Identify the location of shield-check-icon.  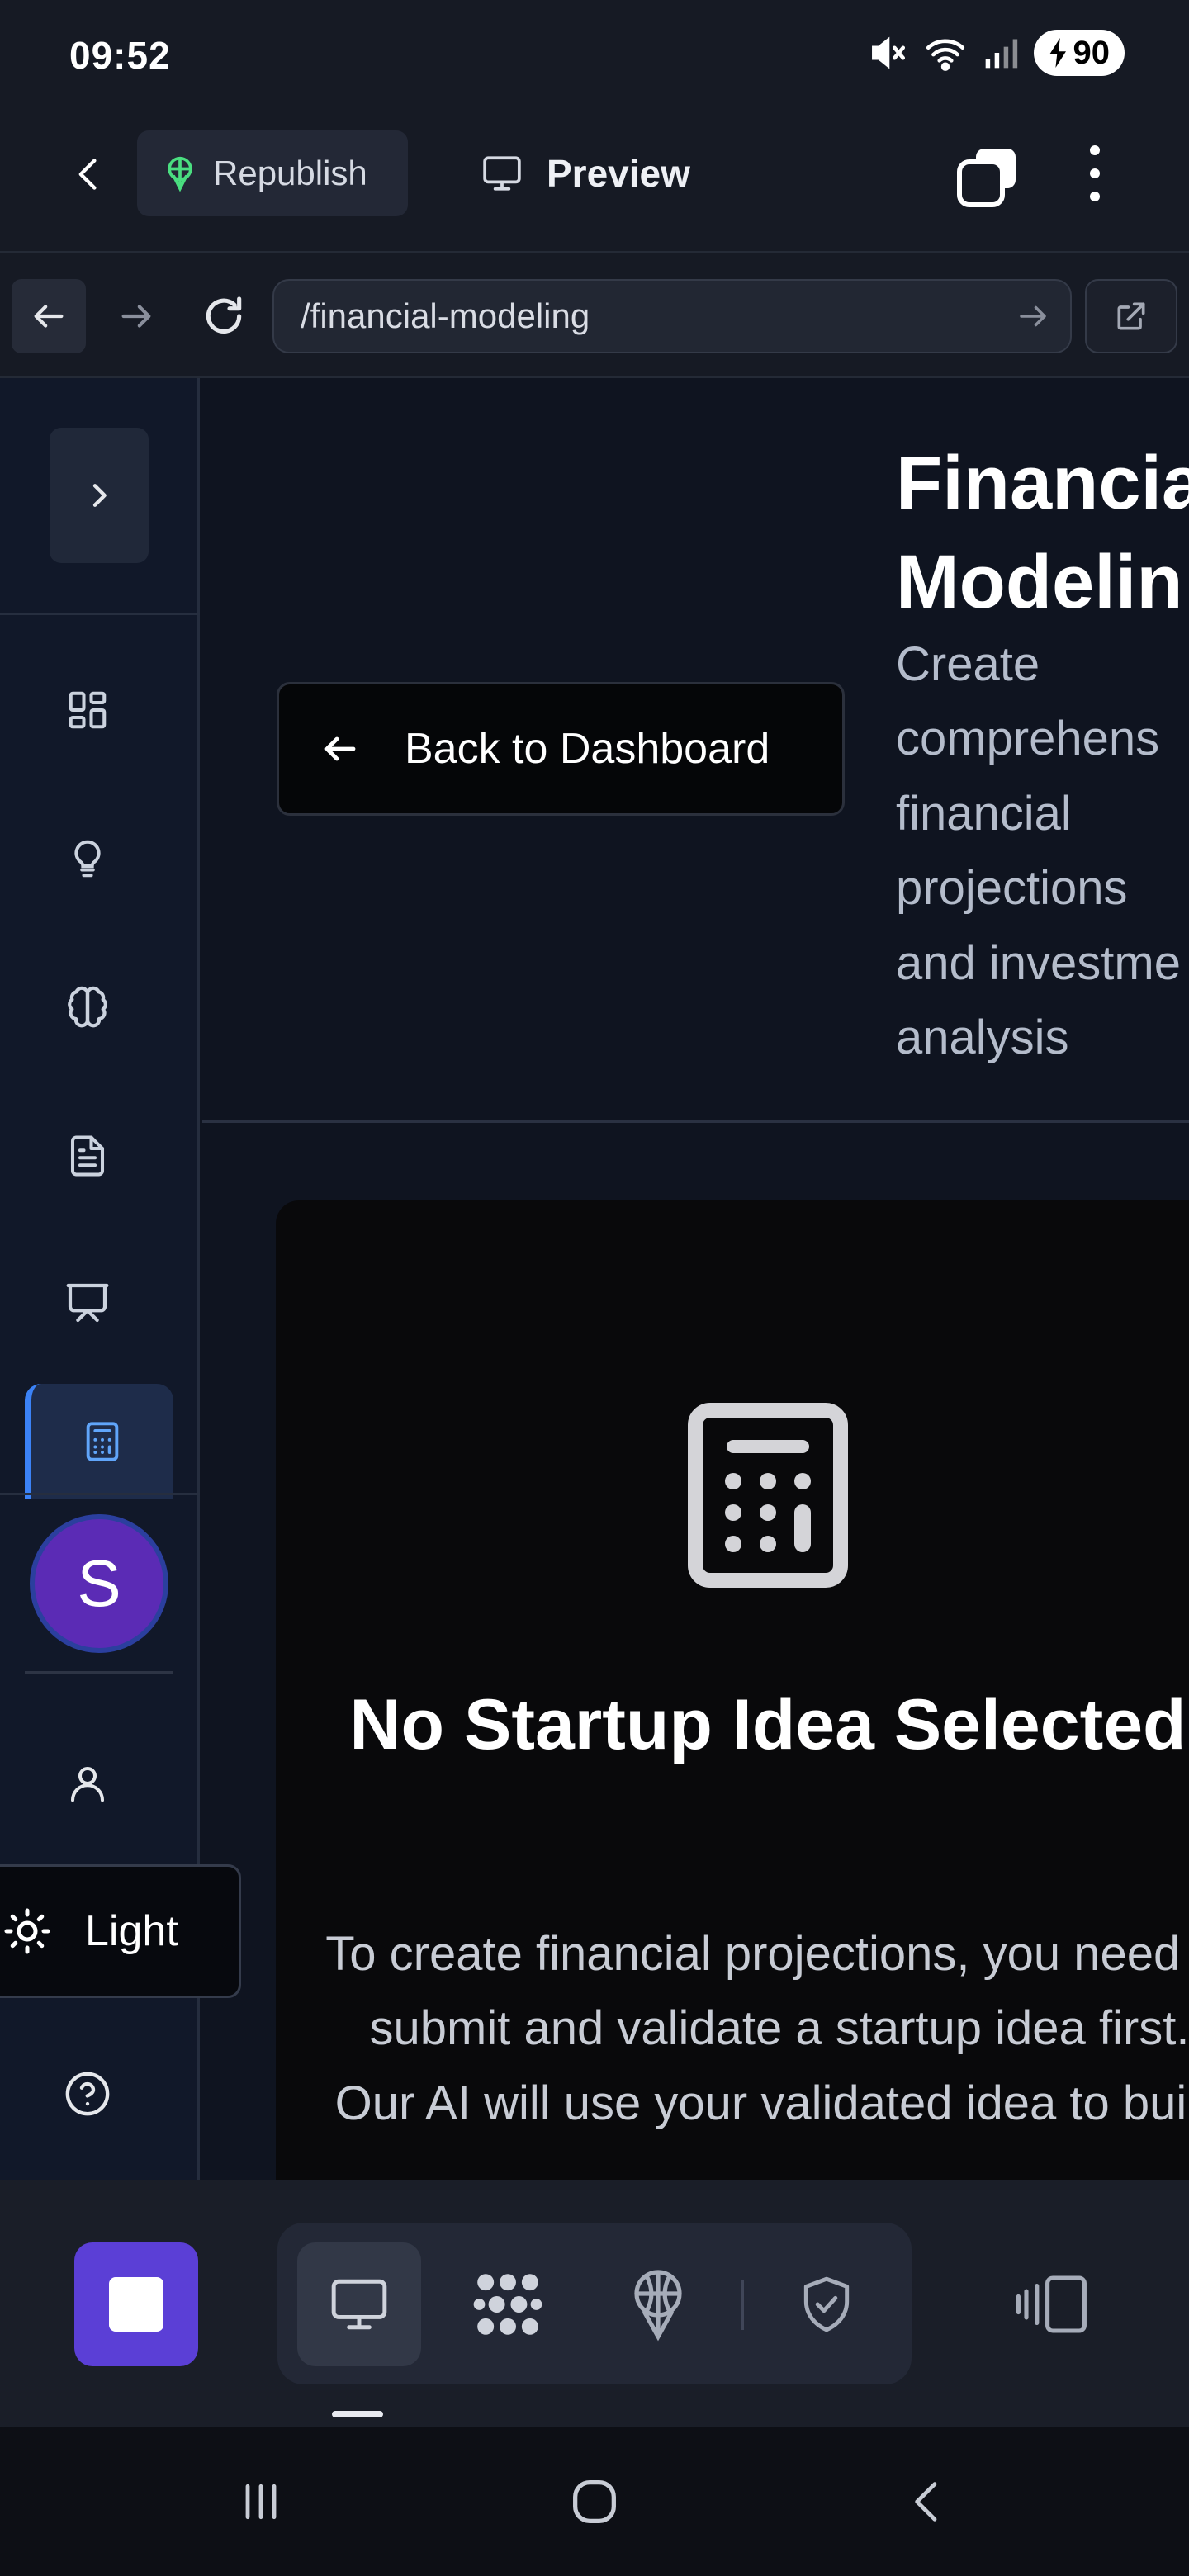
(826, 2304).